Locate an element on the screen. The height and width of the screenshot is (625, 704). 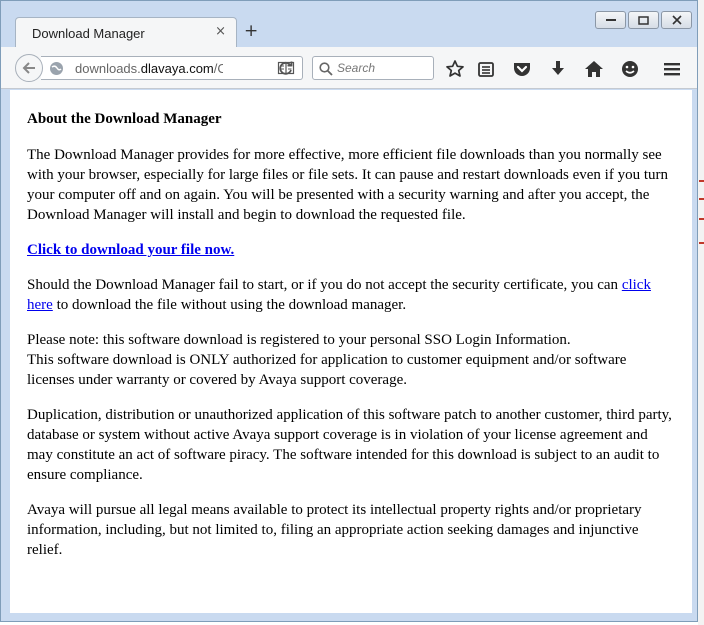
pocket-icon is located at coordinates (522, 69).